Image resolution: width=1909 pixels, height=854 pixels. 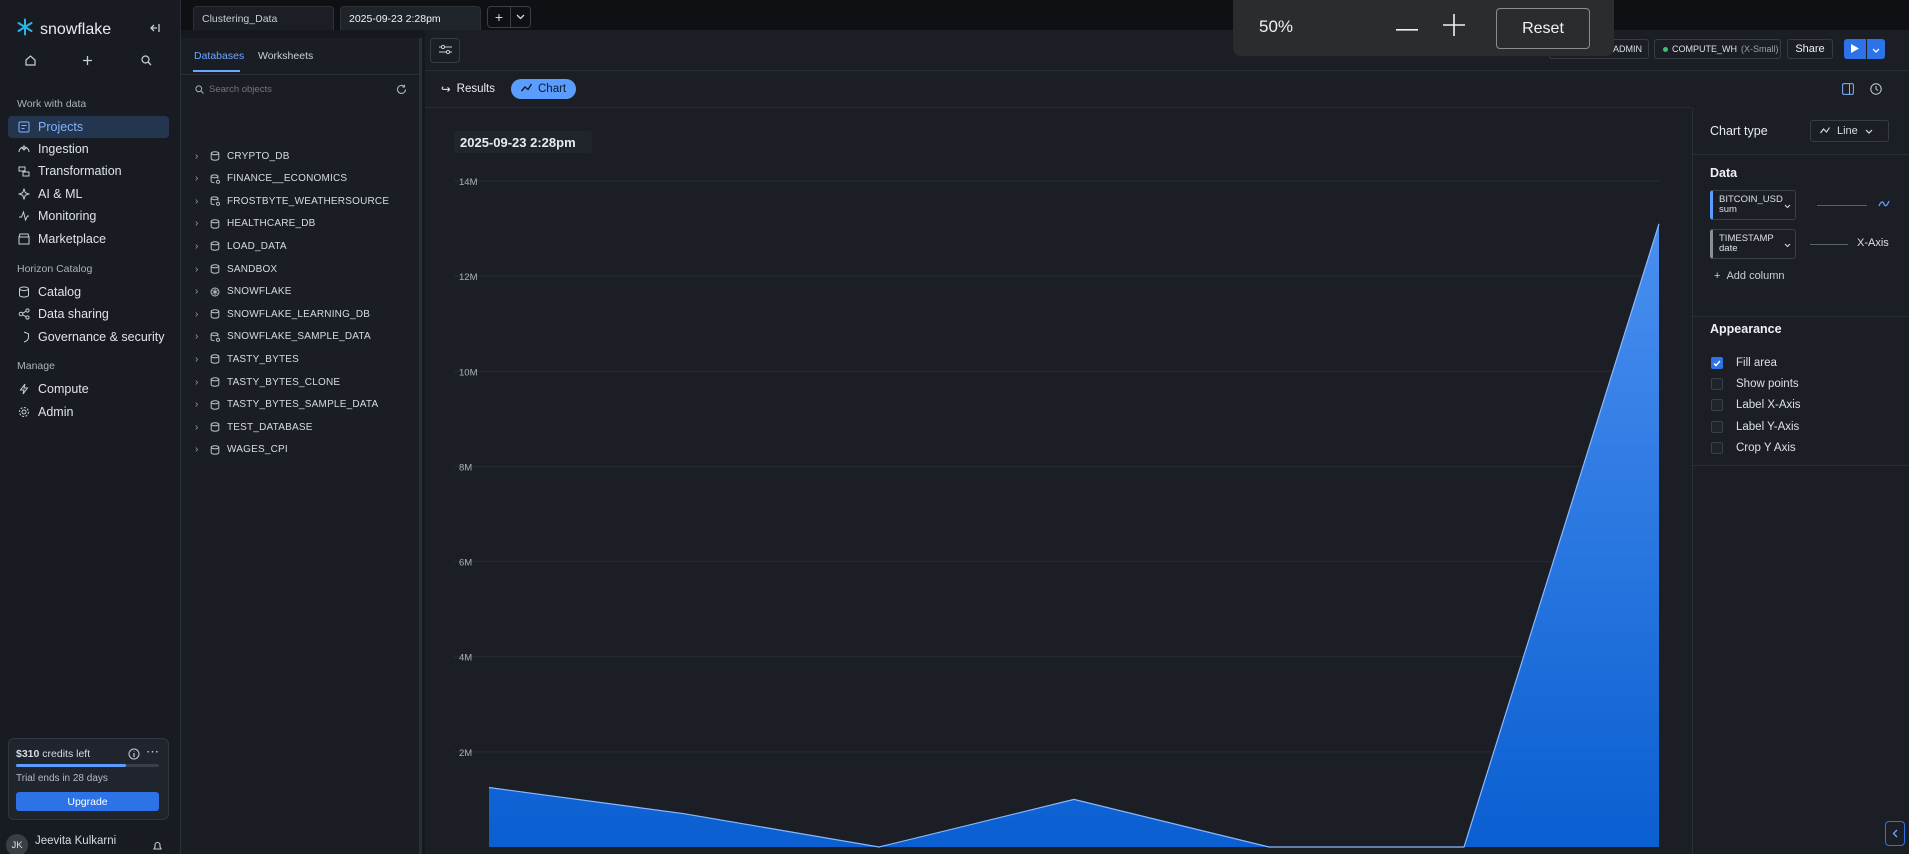 I want to click on zoom-in-button, so click(x=1454, y=26).